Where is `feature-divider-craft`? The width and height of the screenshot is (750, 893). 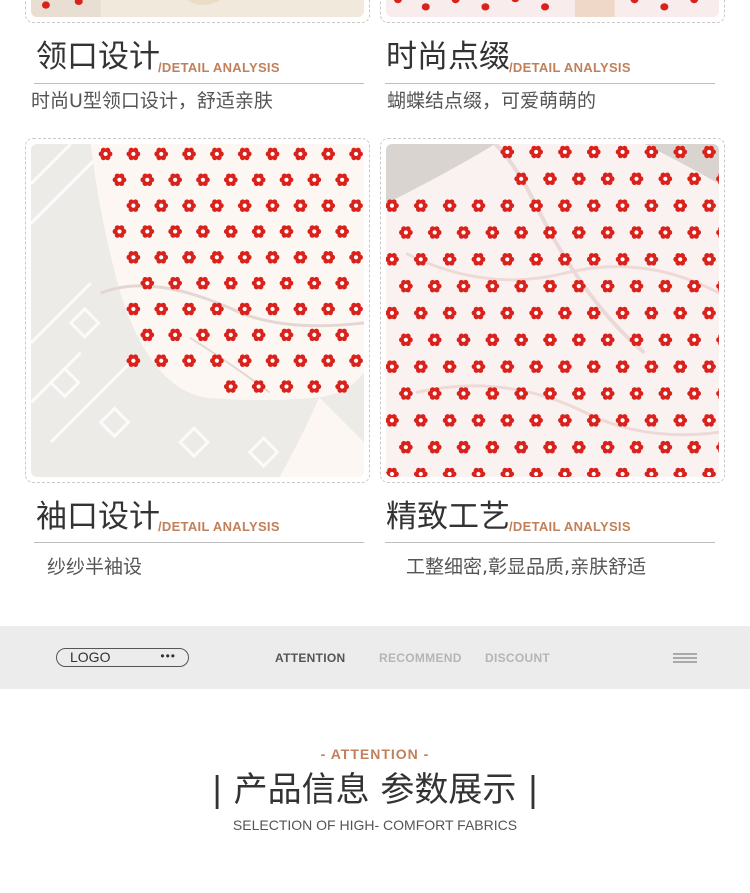 feature-divider-craft is located at coordinates (550, 542).